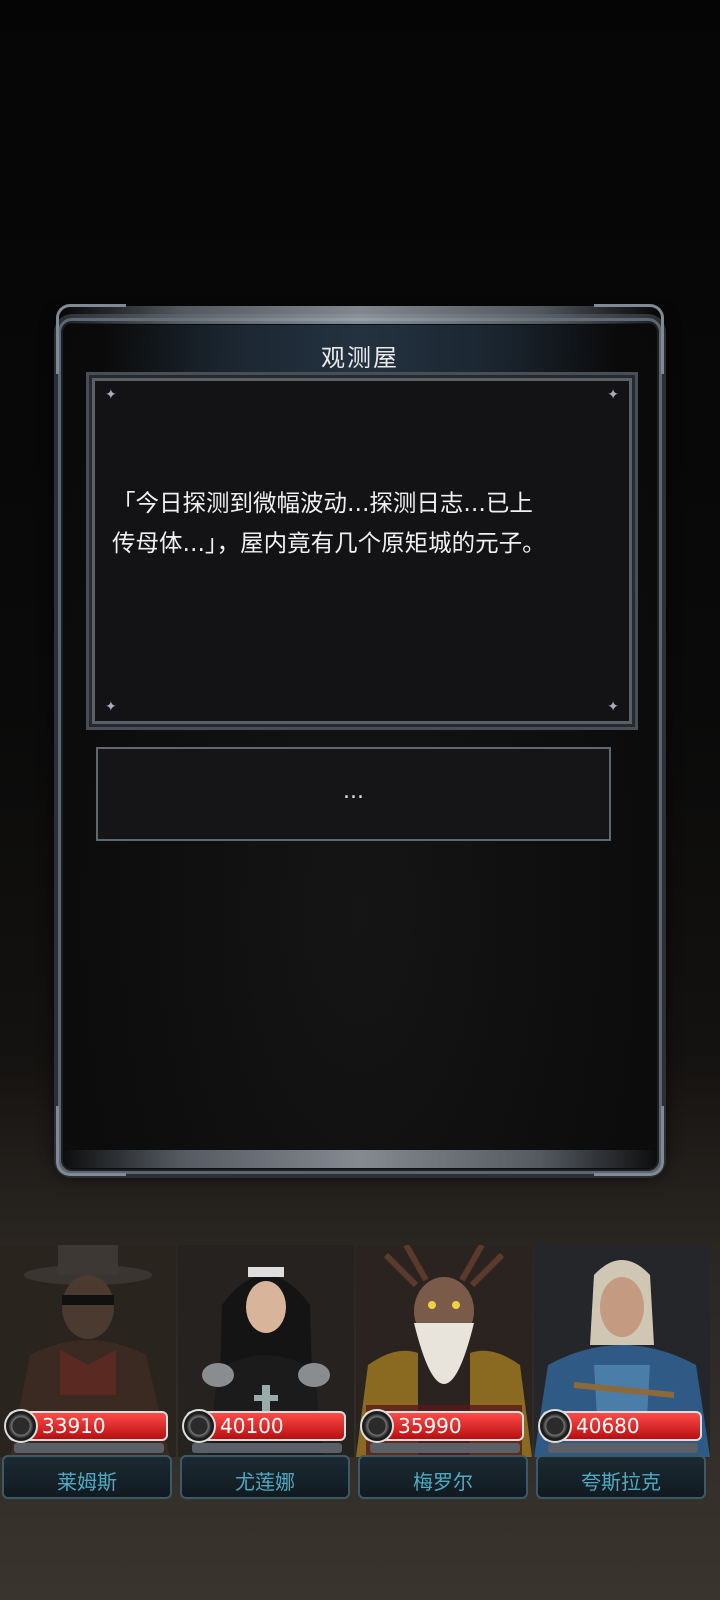 This screenshot has height=1600, width=720. I want to click on hero-name: 夸斯拉克, so click(621, 1482).